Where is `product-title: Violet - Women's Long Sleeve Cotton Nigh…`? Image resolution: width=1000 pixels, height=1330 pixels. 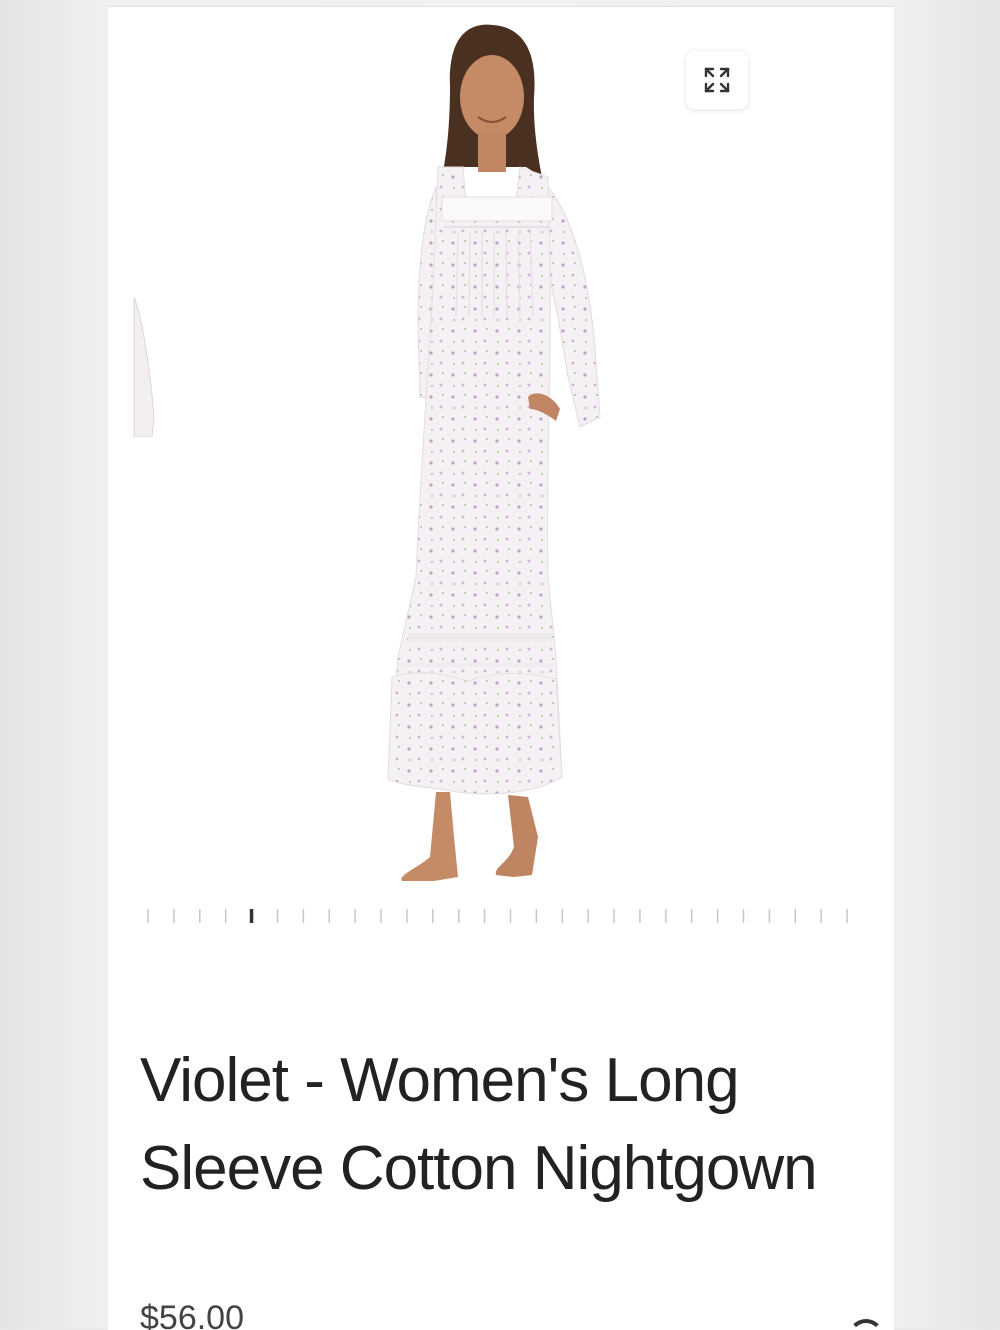 product-title: Violet - Women's Long Sleeve Cotton Nigh… is located at coordinates (500, 1125).